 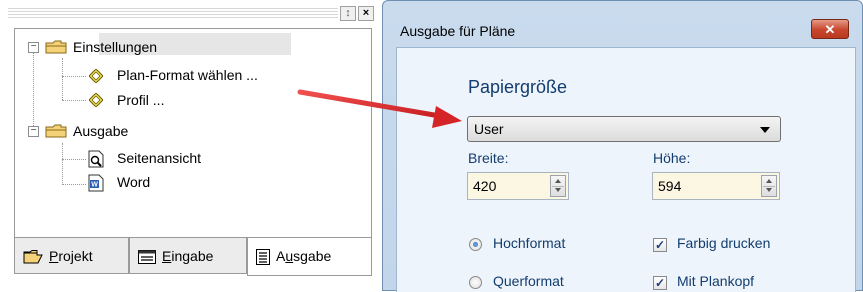 I want to click on panel-grip, so click(x=173, y=14).